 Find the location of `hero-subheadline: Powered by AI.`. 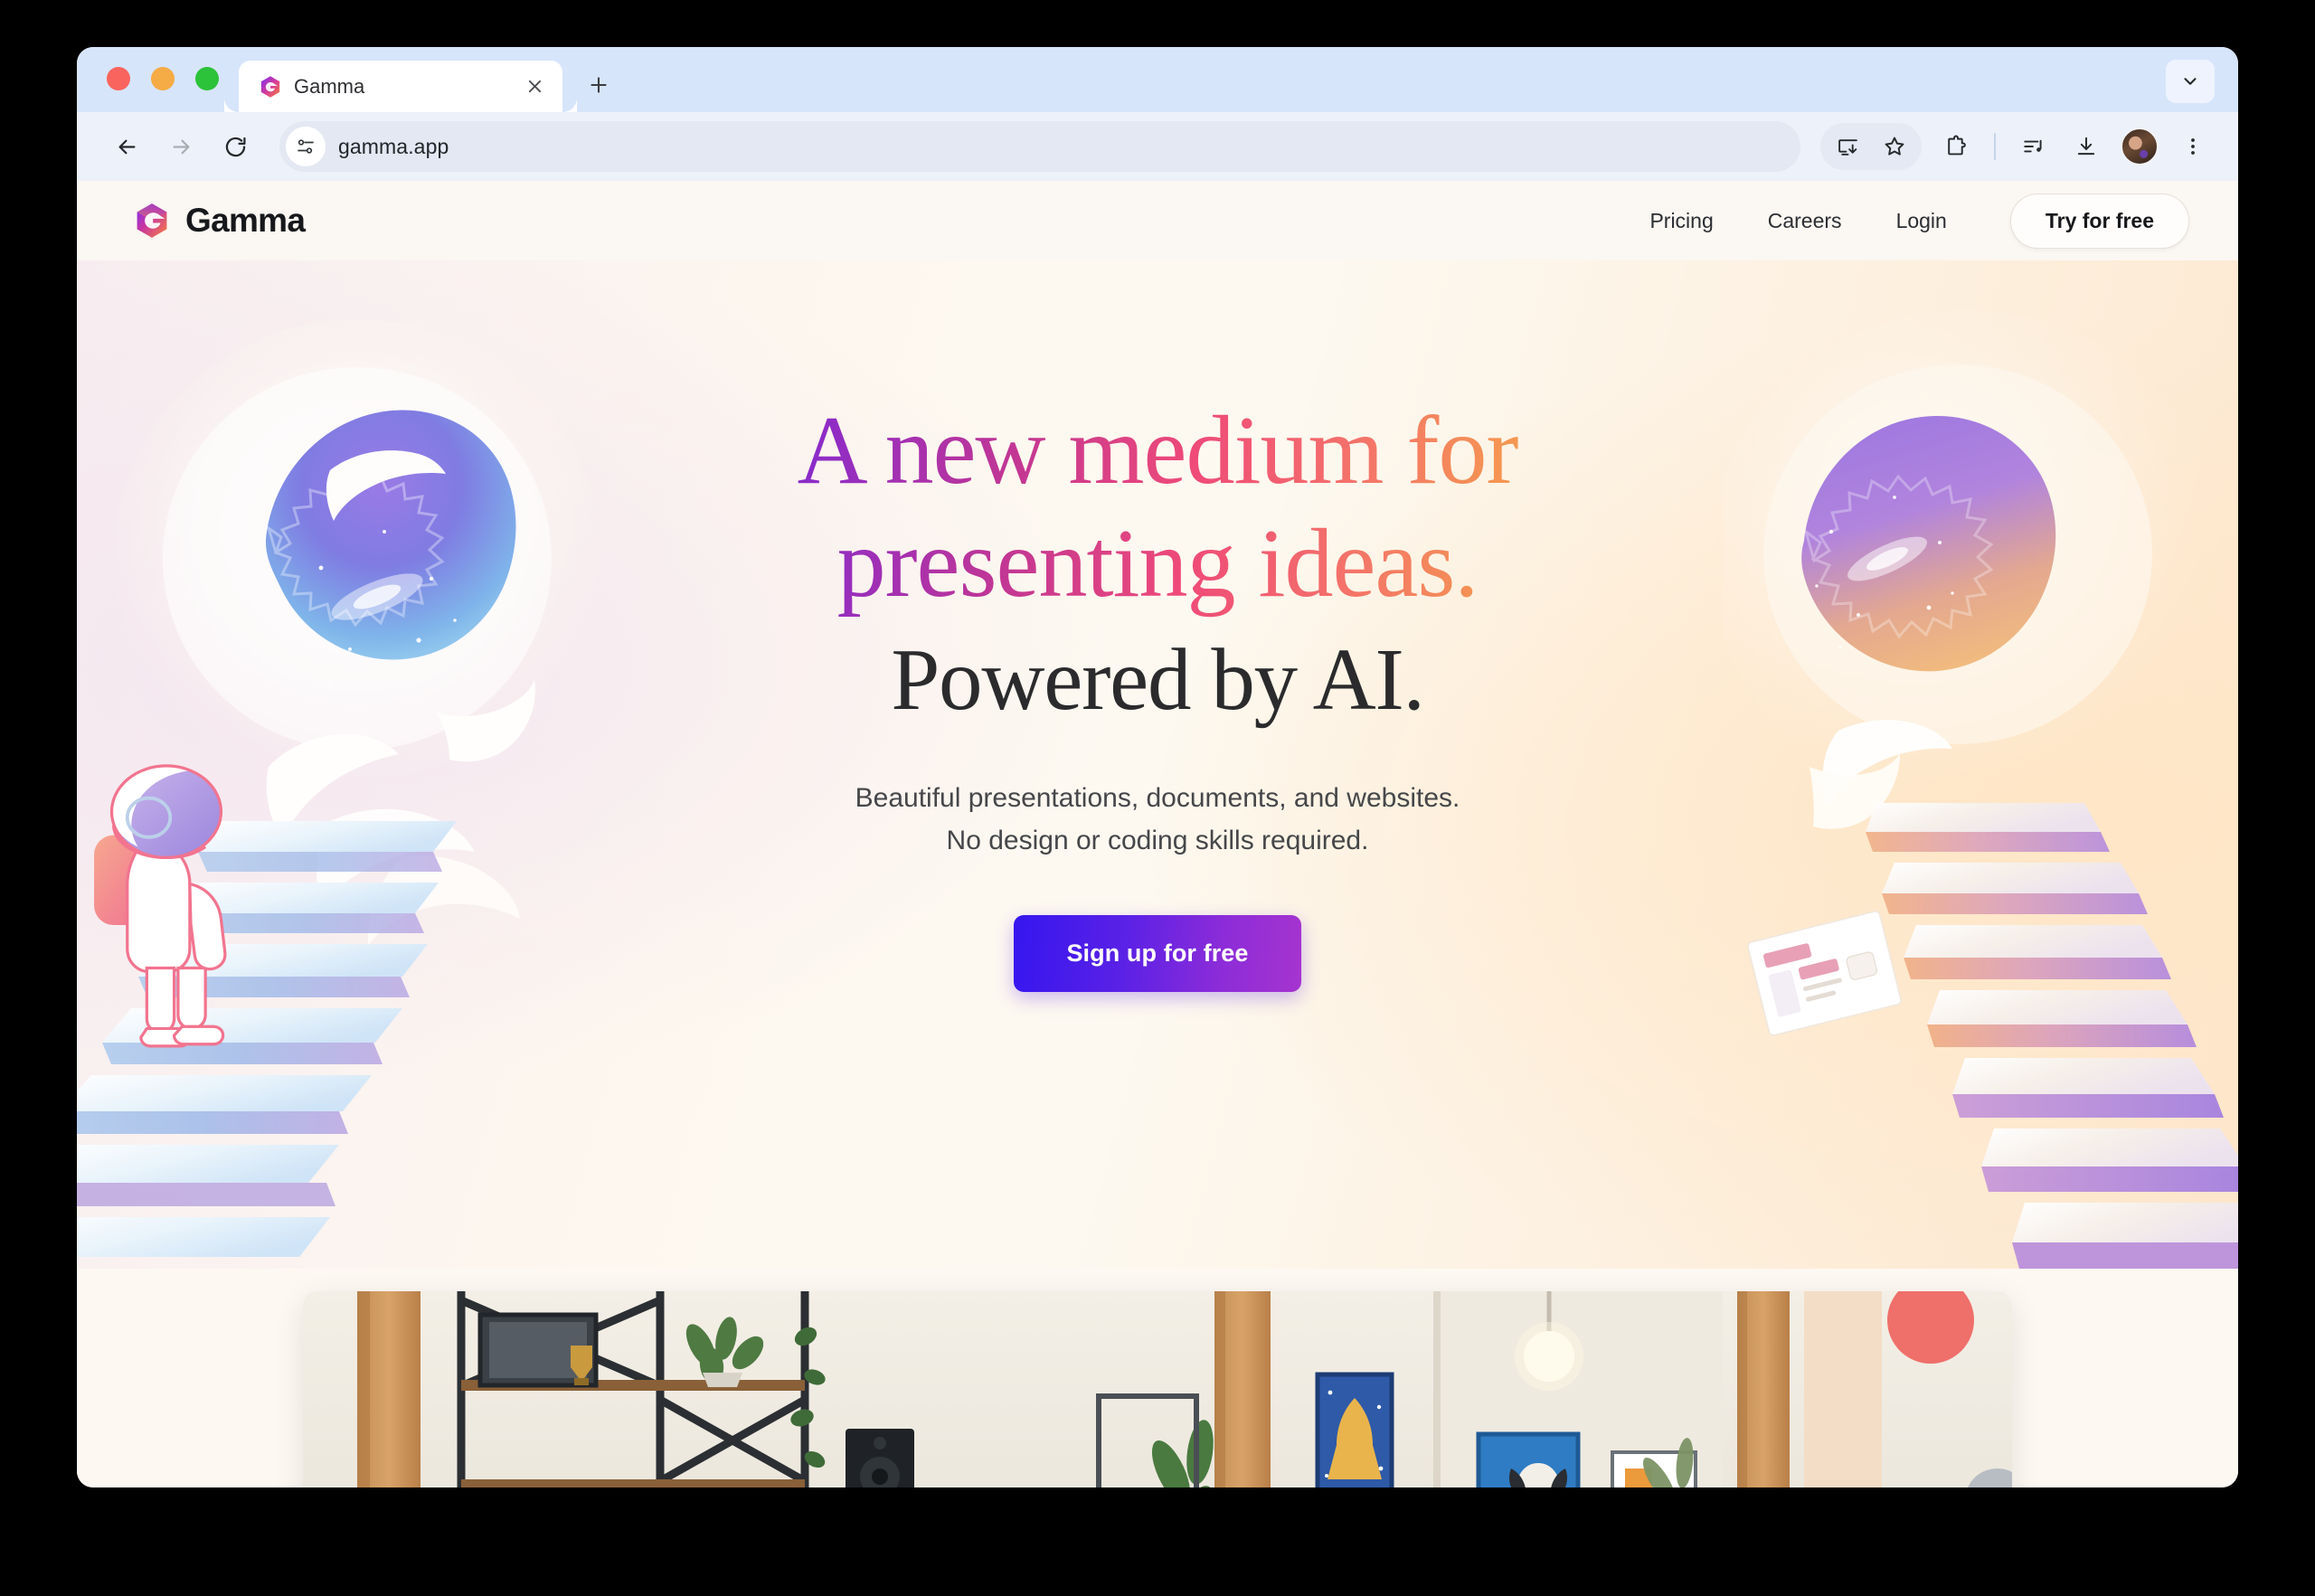

hero-subheadline: Powered by AI. is located at coordinates (1158, 679).